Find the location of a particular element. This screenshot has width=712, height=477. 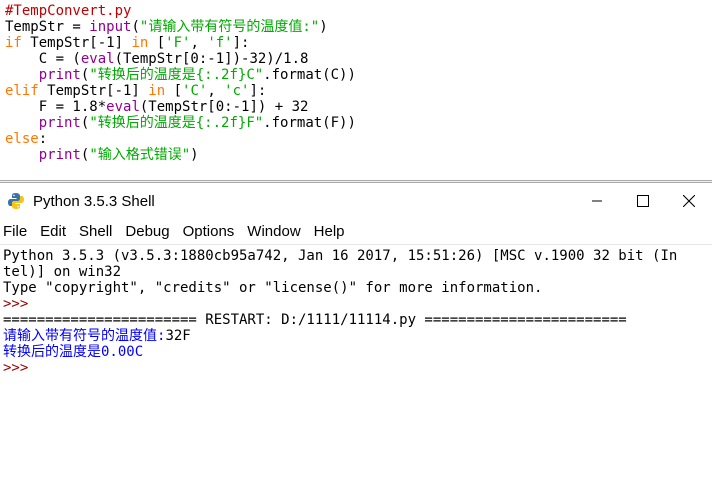

code-token-string: "请输入带有符号的温度值:" is located at coordinates (229, 27).